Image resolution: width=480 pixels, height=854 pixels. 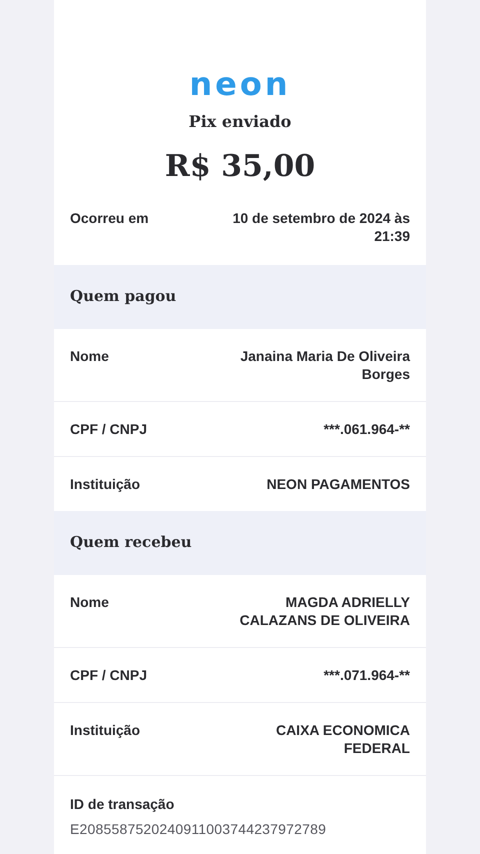 What do you see at coordinates (366, 429) in the screenshot?
I see `field-value: ***.061.964-**` at bounding box center [366, 429].